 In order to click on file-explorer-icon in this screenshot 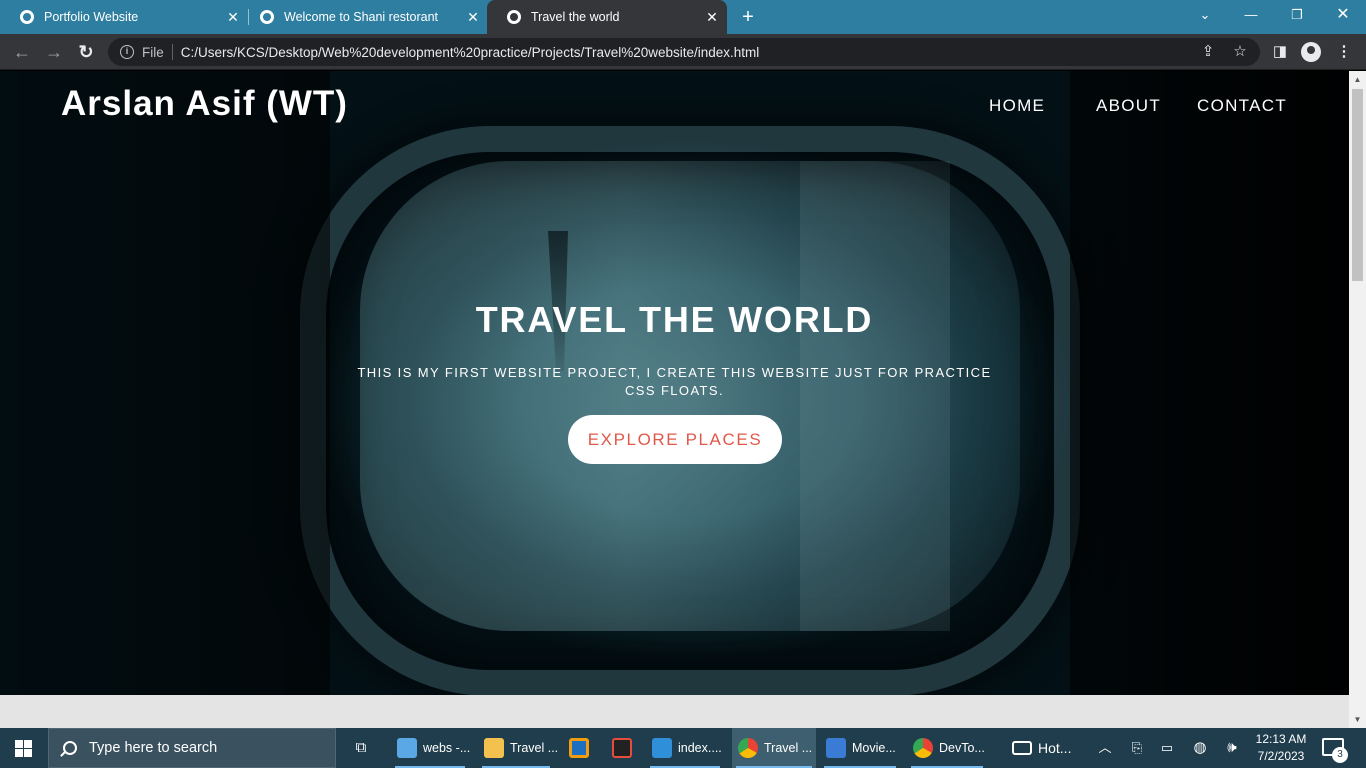, I will do `click(494, 748)`.